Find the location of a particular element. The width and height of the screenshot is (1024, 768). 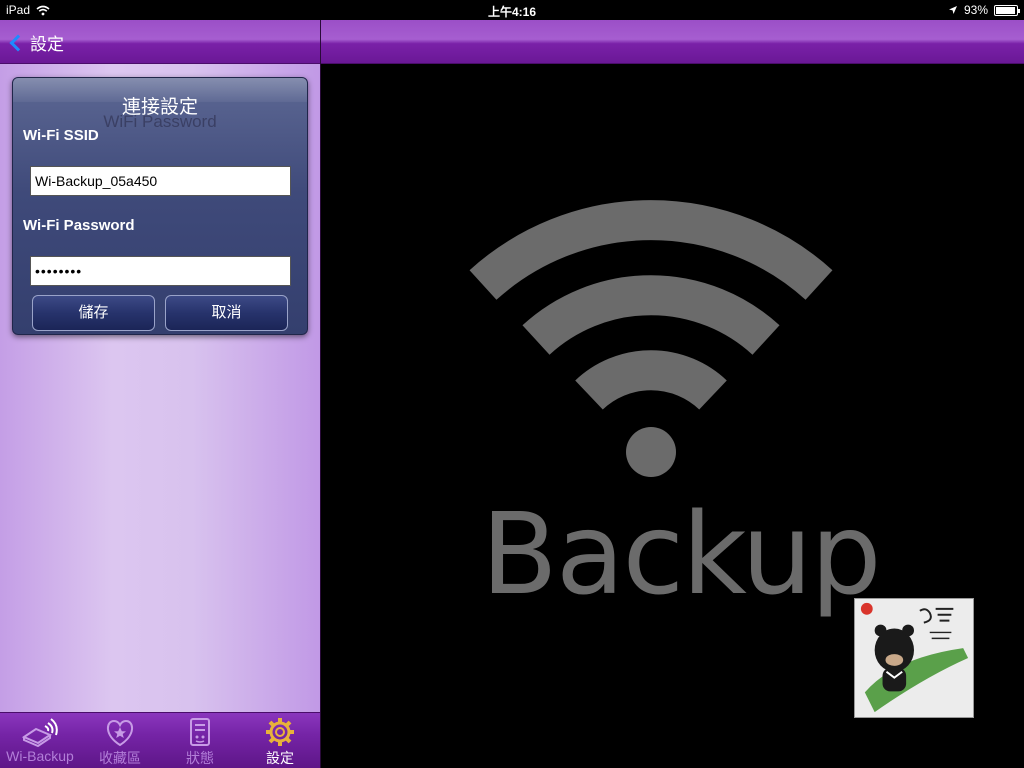

save-button: 儲存 is located at coordinates (93, 313).